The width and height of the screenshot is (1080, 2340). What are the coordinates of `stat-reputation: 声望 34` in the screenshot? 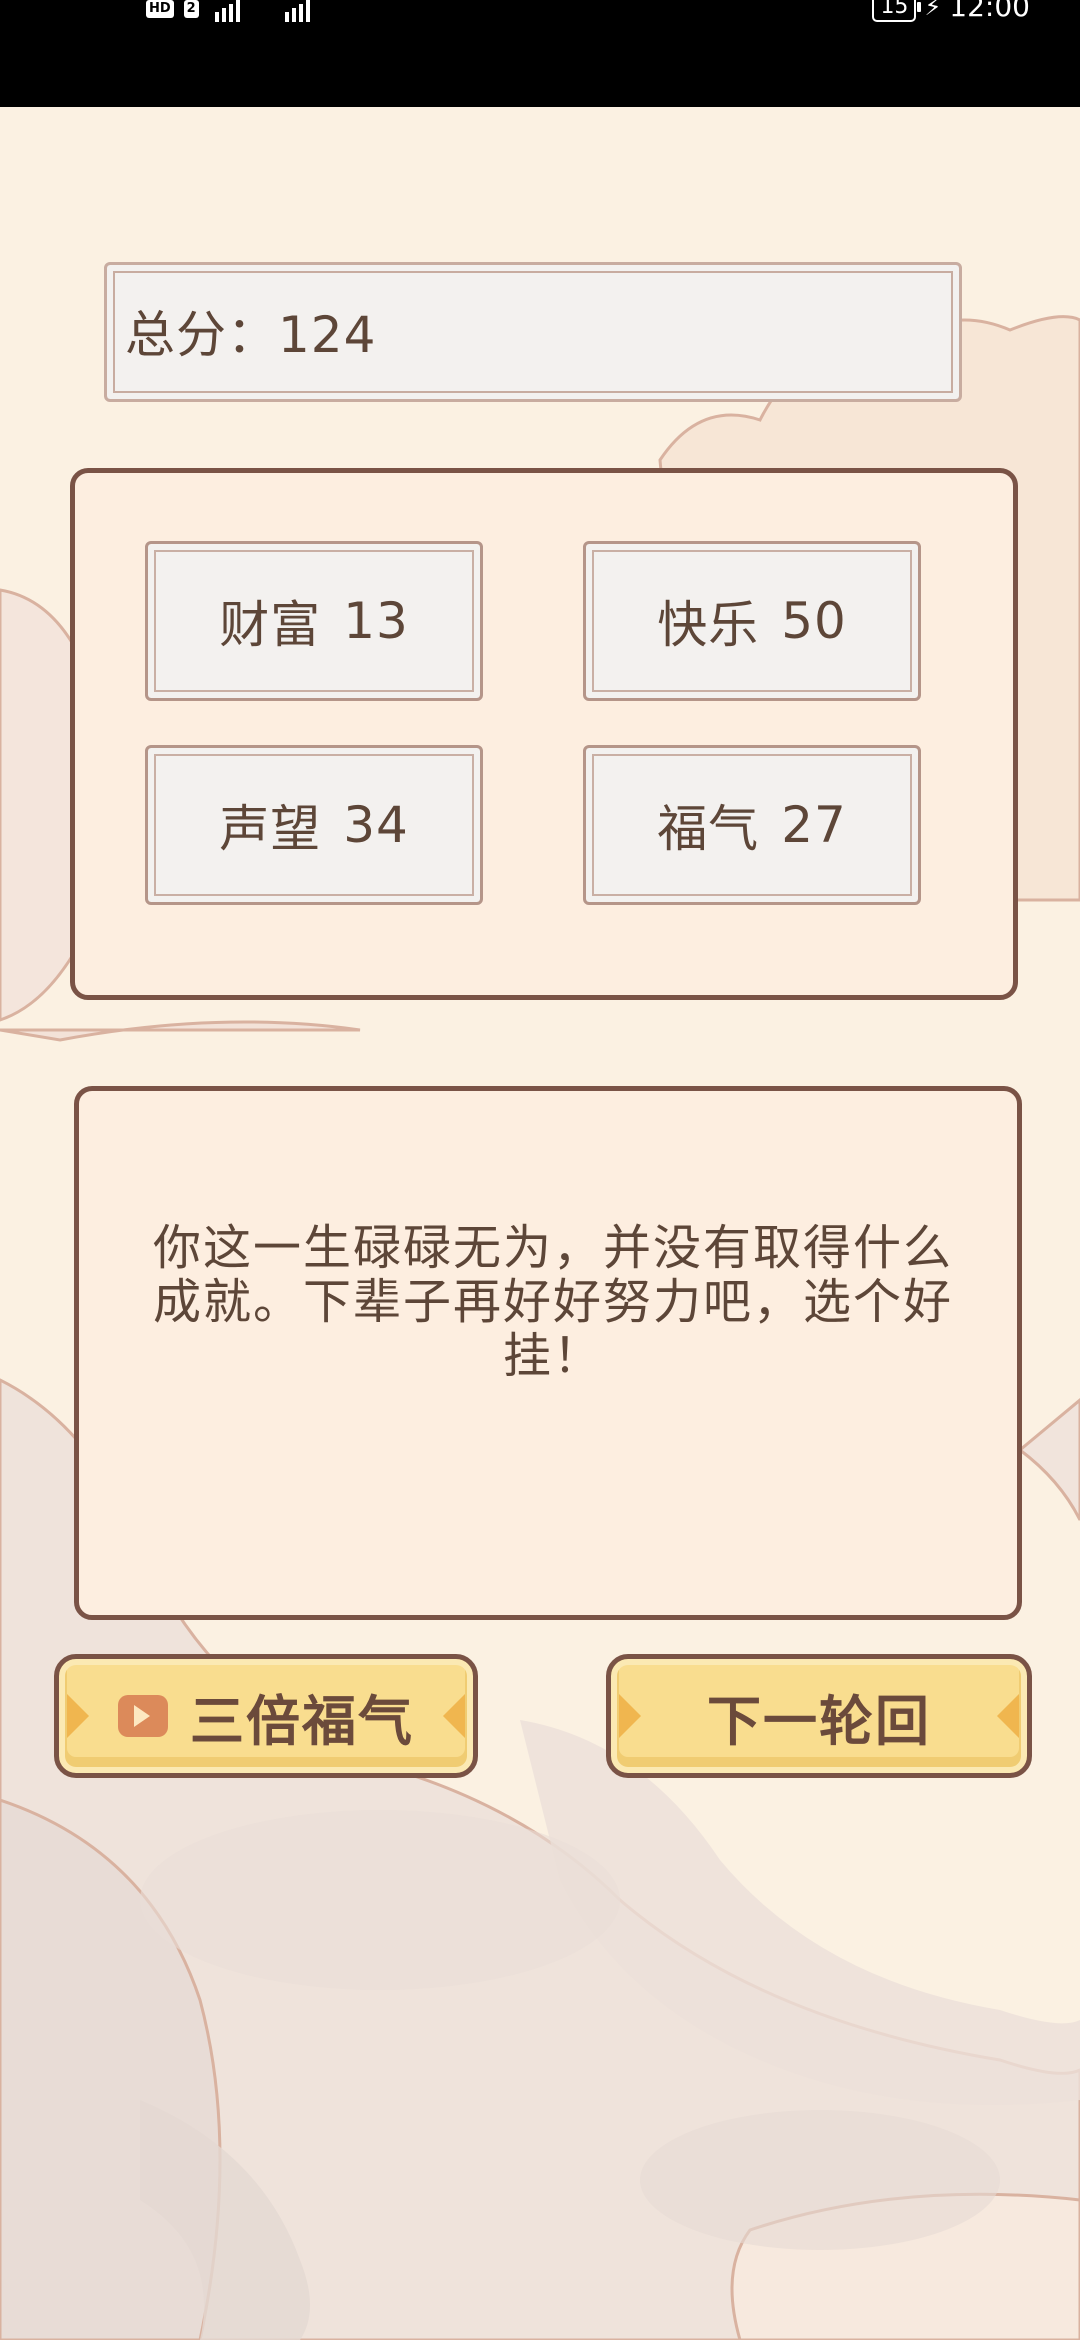 It's located at (314, 825).